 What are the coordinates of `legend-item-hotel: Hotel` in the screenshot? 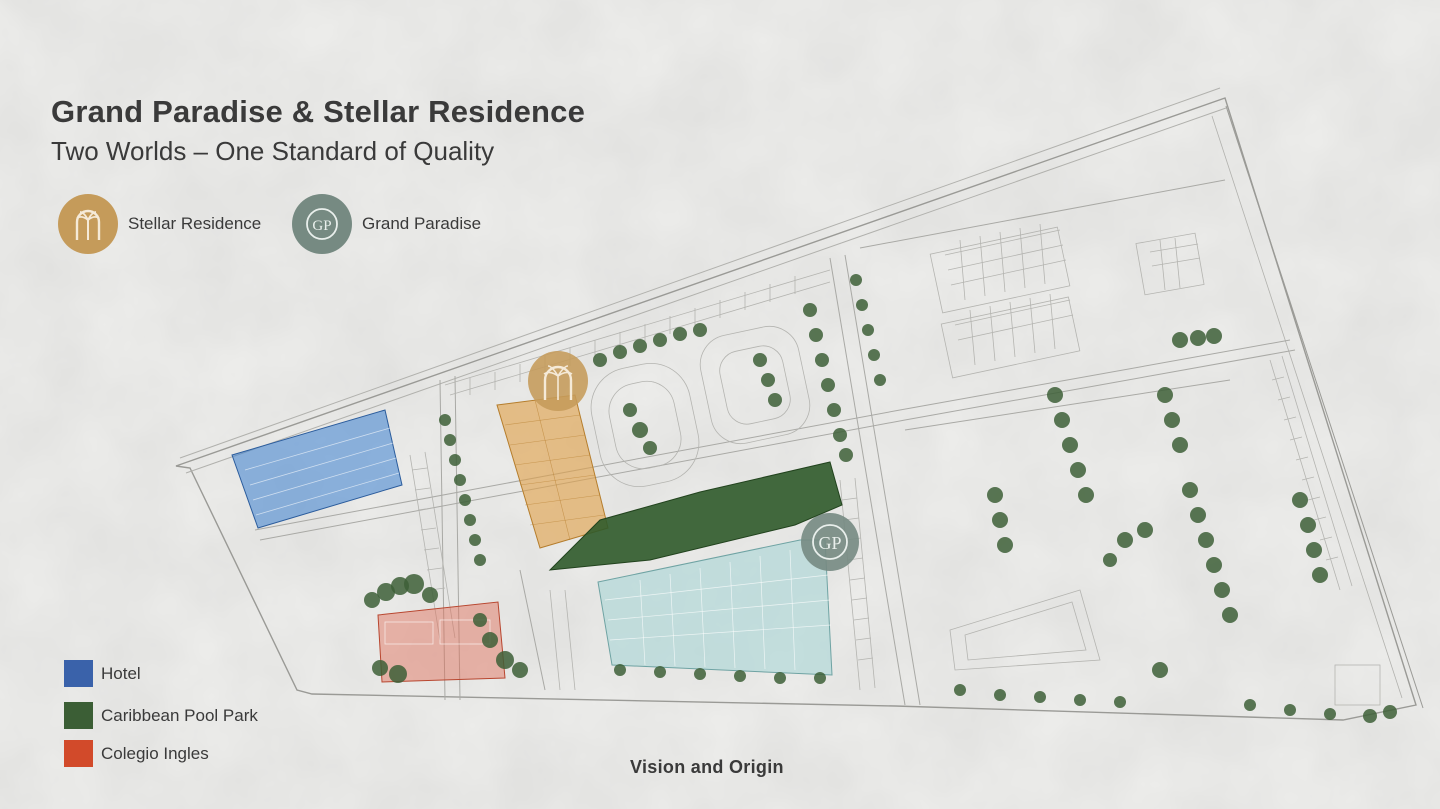 It's located at (102, 673).